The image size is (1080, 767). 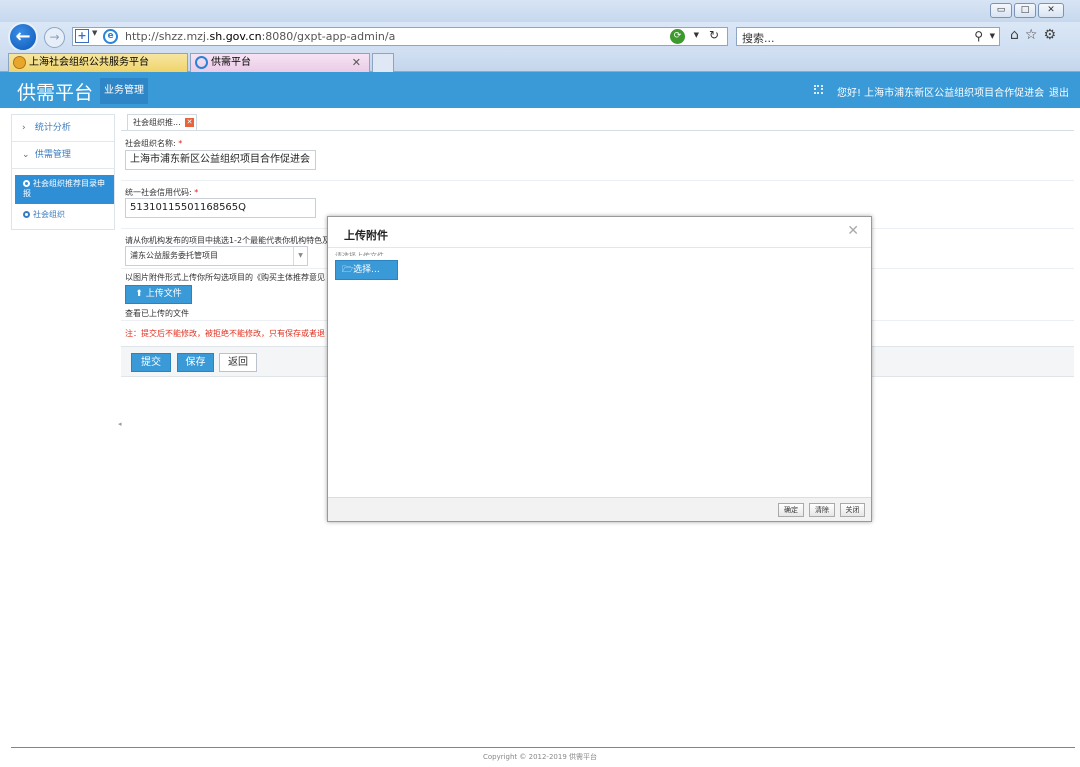 What do you see at coordinates (597, 180) in the screenshot?
I see `divider` at bounding box center [597, 180].